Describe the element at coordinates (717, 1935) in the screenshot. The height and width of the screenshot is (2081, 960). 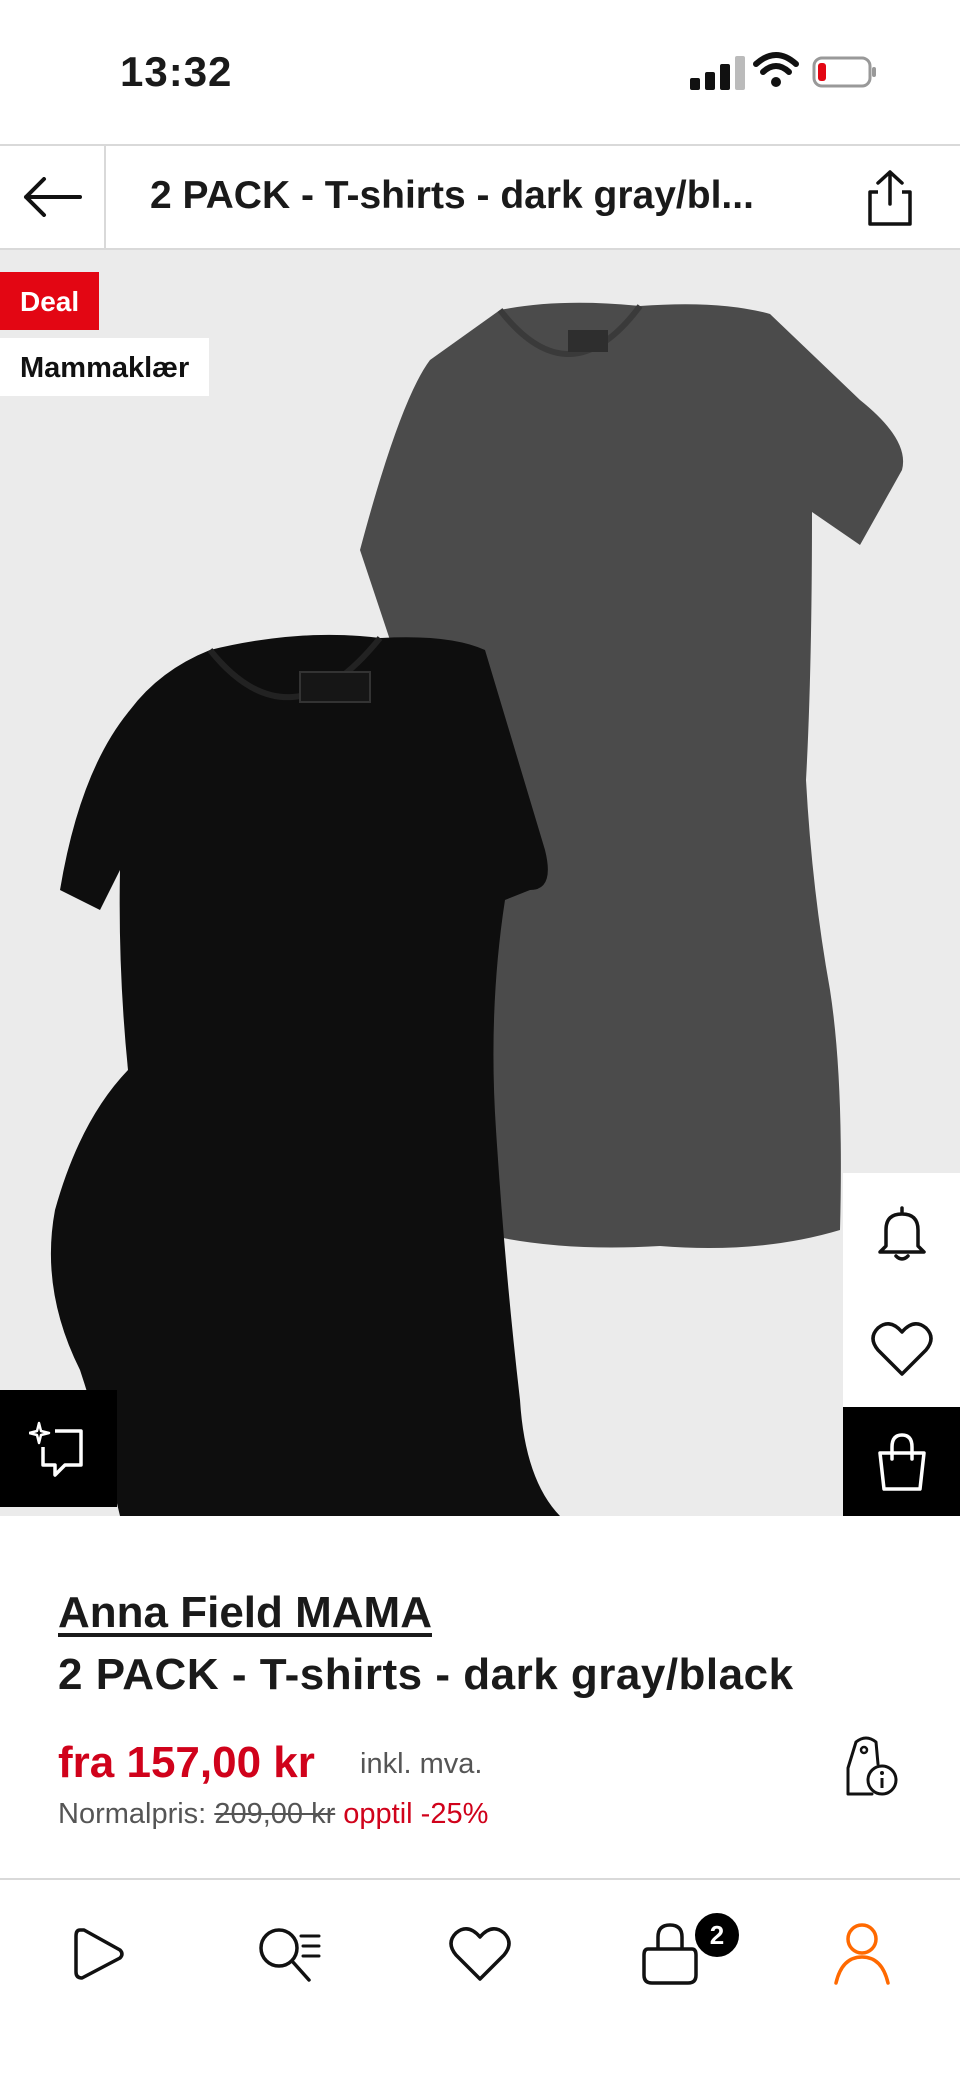
I see `bag-count-badge: 2` at that location.